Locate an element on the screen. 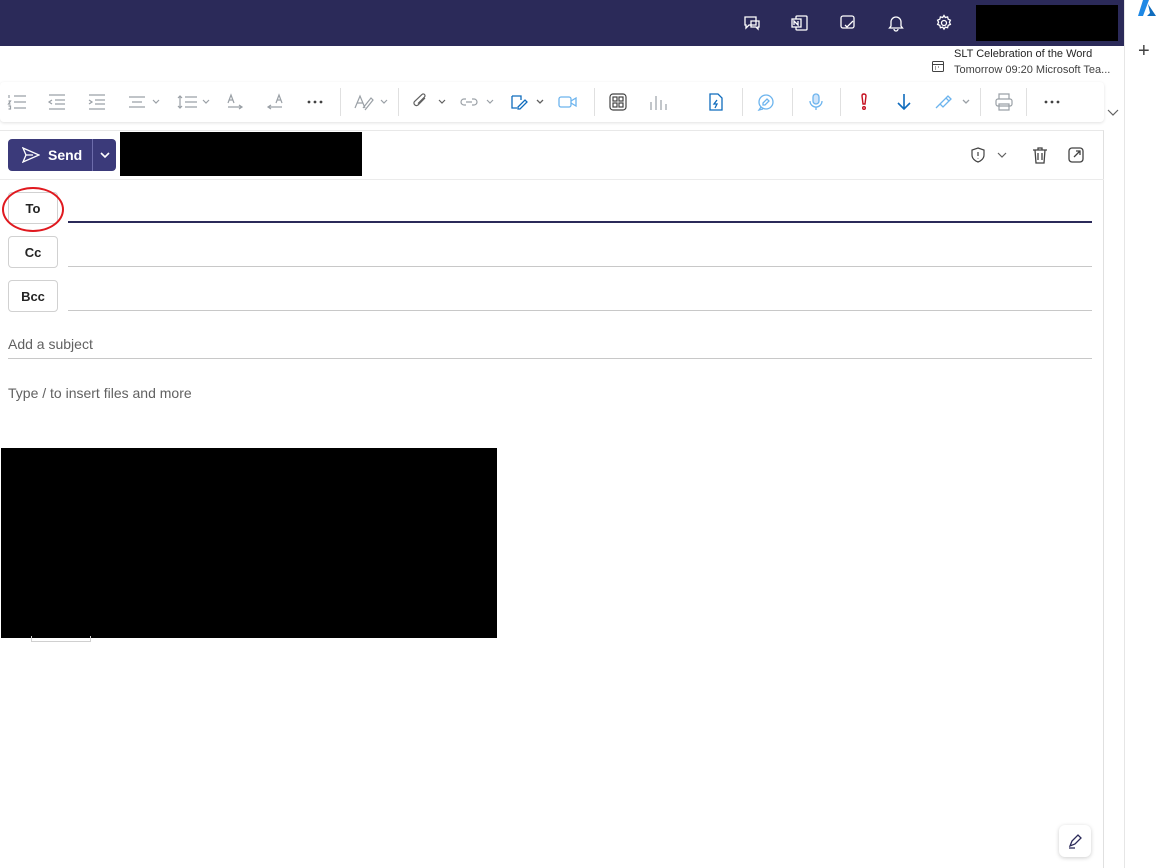 The image size is (1162, 868). gear-icon is located at coordinates (944, 23).